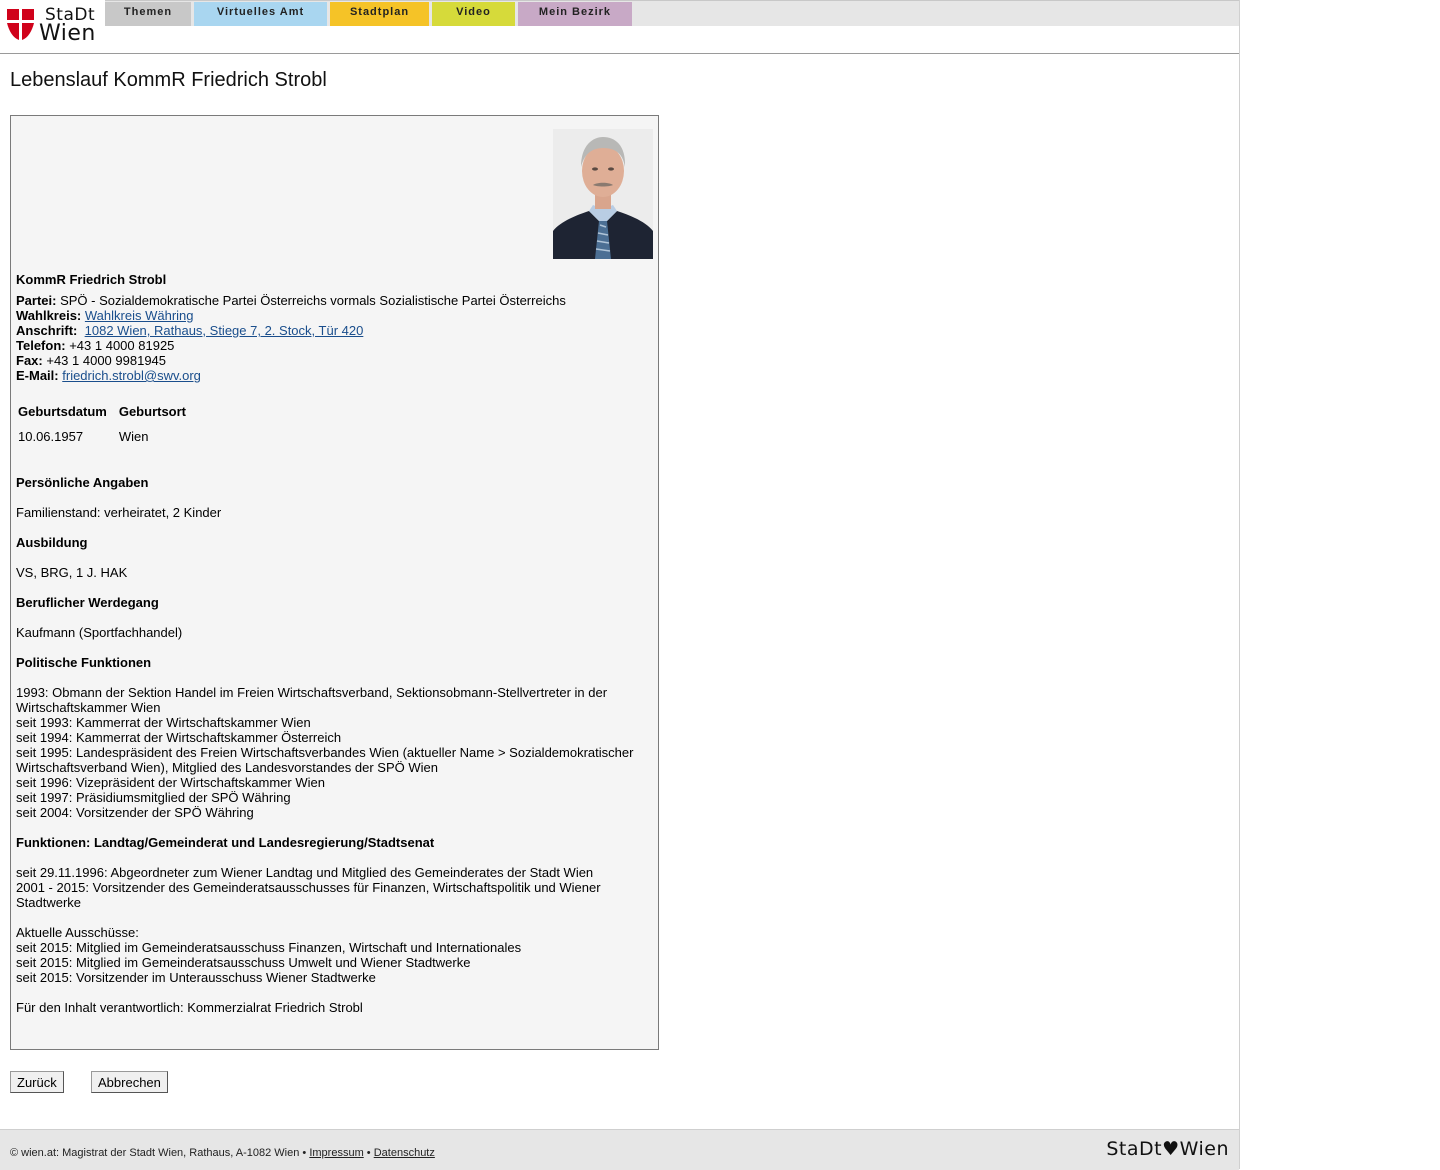 The height and width of the screenshot is (1170, 1440). I want to click on nav-tab-video: Video, so click(473, 14).